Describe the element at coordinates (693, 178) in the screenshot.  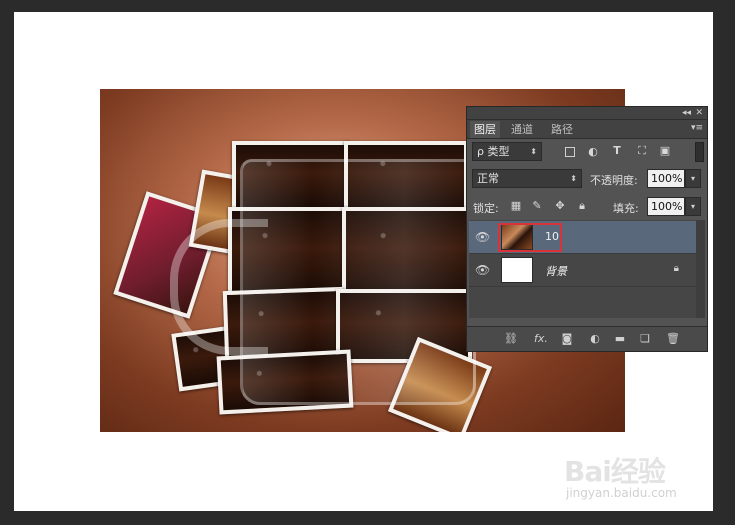
I see `opacity-dropdown-button: ▾` at that location.